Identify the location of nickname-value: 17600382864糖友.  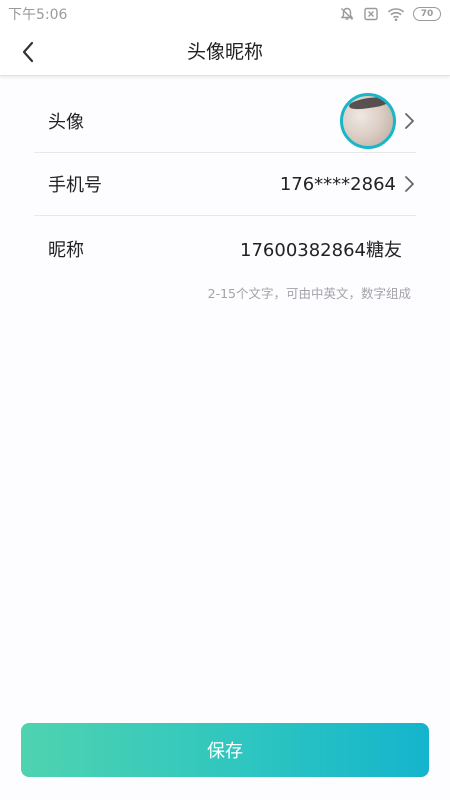
(321, 249).